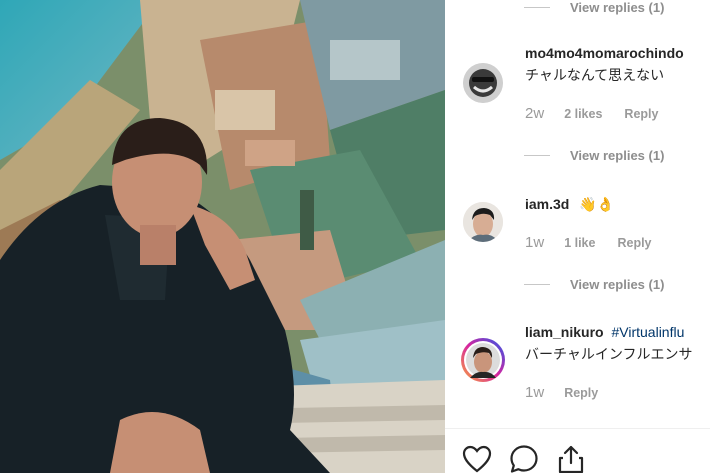 This screenshot has width=710, height=473. What do you see at coordinates (604, 65) in the screenshot?
I see `comment-body: mo4mo4momarochindo チャルなんて思えない` at bounding box center [604, 65].